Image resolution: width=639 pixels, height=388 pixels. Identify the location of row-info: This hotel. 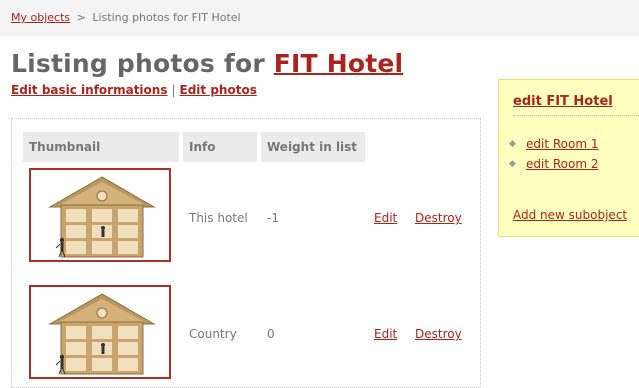
(218, 218).